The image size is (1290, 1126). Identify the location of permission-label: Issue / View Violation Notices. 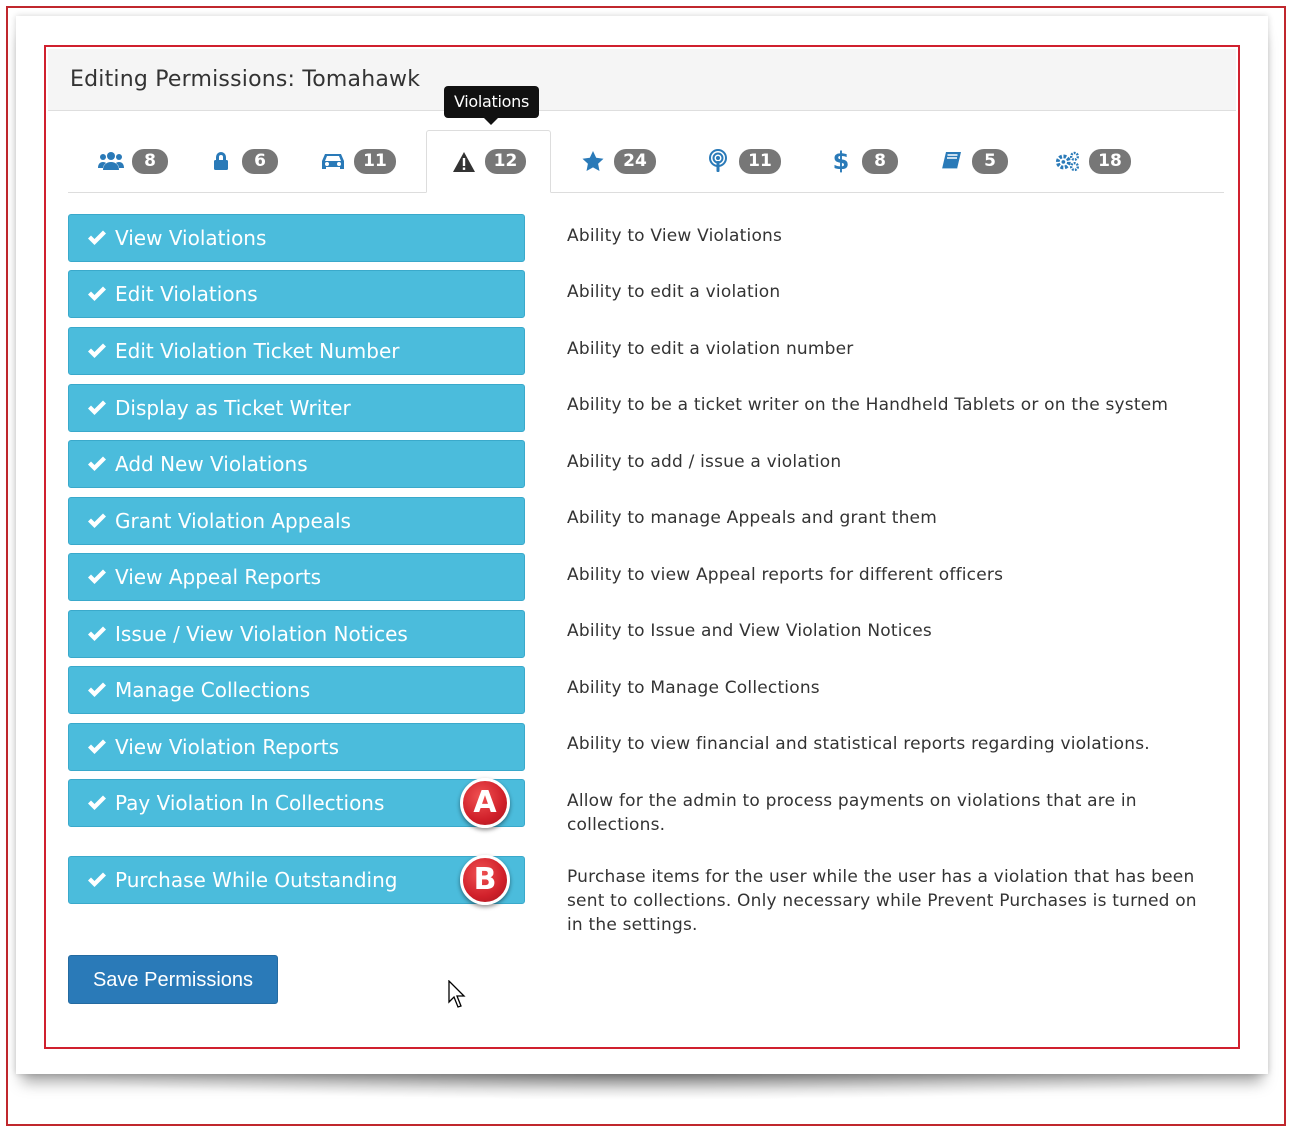
(261, 634).